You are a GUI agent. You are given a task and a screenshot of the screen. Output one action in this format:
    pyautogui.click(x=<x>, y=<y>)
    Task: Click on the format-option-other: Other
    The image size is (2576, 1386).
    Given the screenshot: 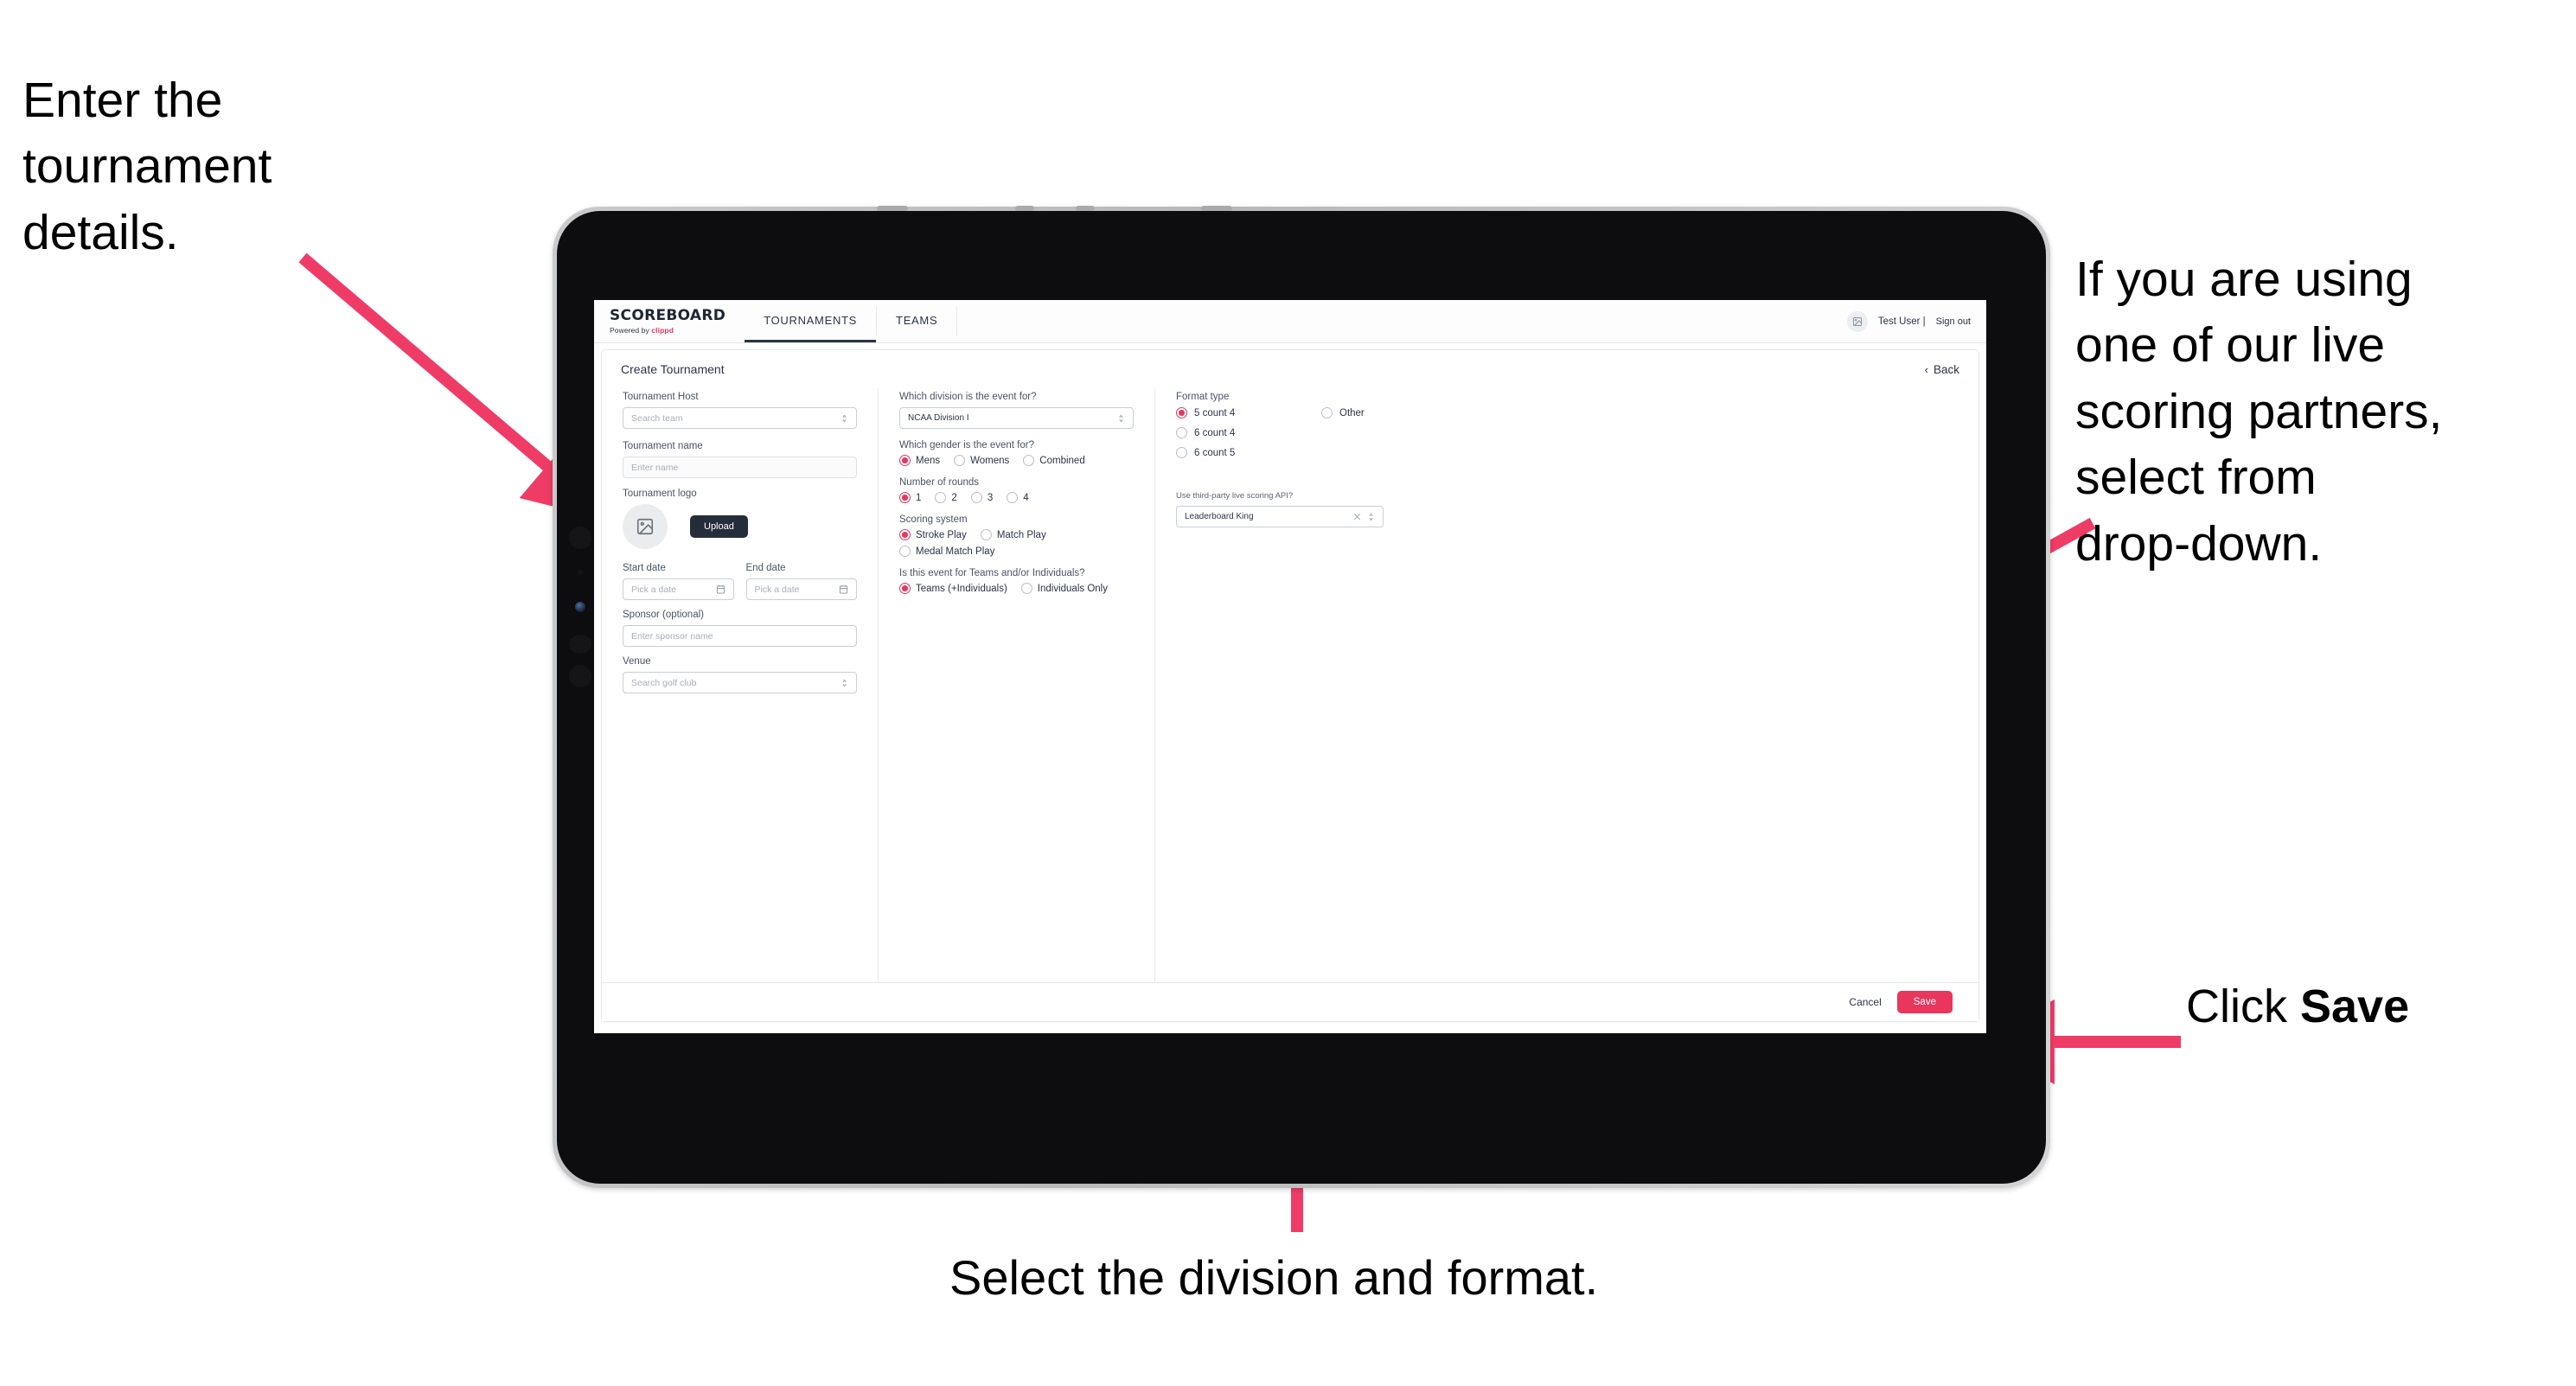 What is the action you would take?
    pyautogui.click(x=1343, y=412)
    